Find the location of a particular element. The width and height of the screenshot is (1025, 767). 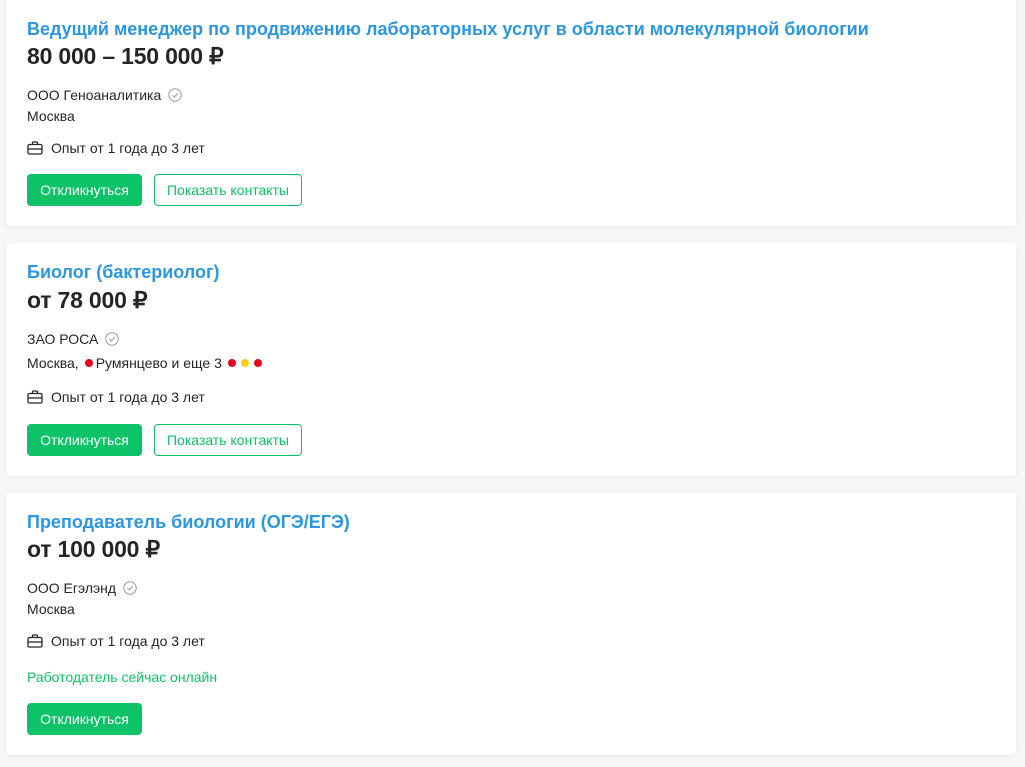

vacancy-salary: 80 000 – 150 000 ₽ is located at coordinates (125, 56).